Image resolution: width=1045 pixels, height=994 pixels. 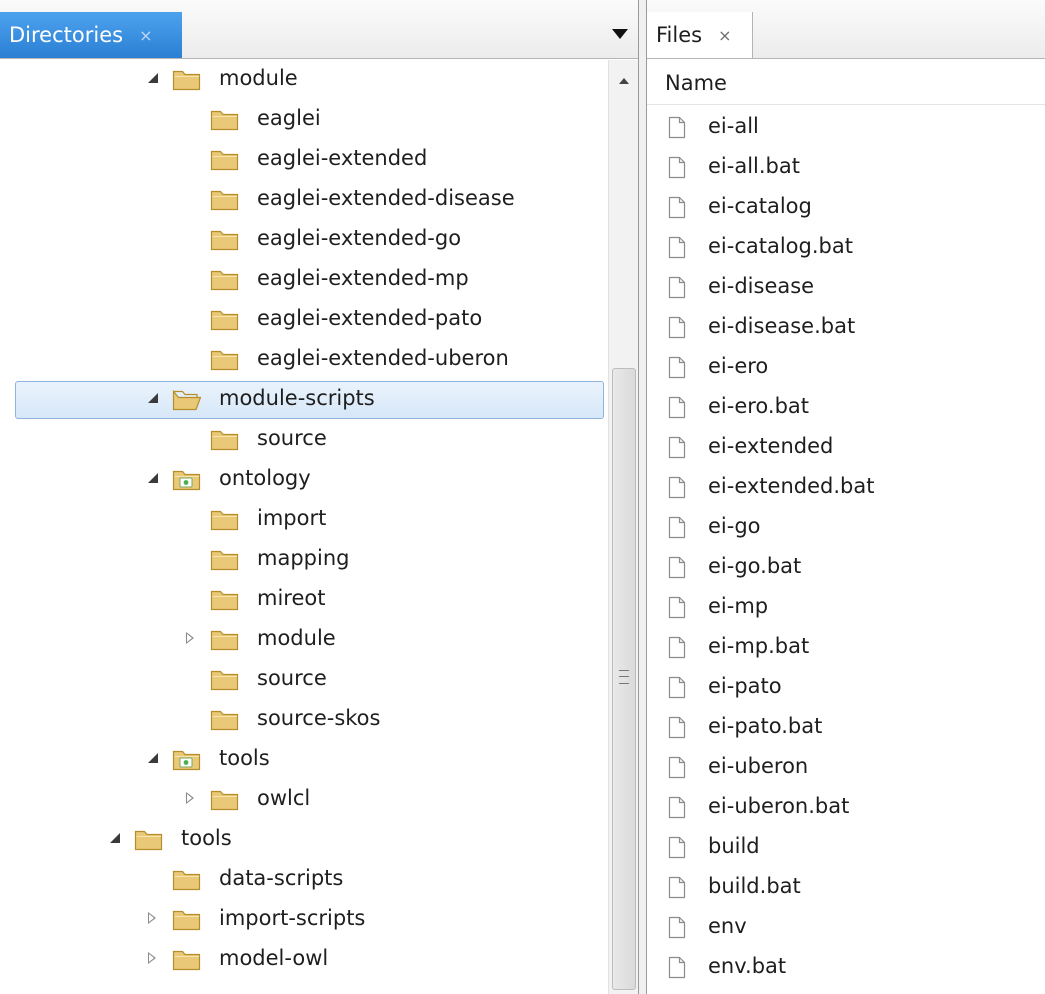 I want to click on tab-directories: Directories ×, so click(x=91, y=35).